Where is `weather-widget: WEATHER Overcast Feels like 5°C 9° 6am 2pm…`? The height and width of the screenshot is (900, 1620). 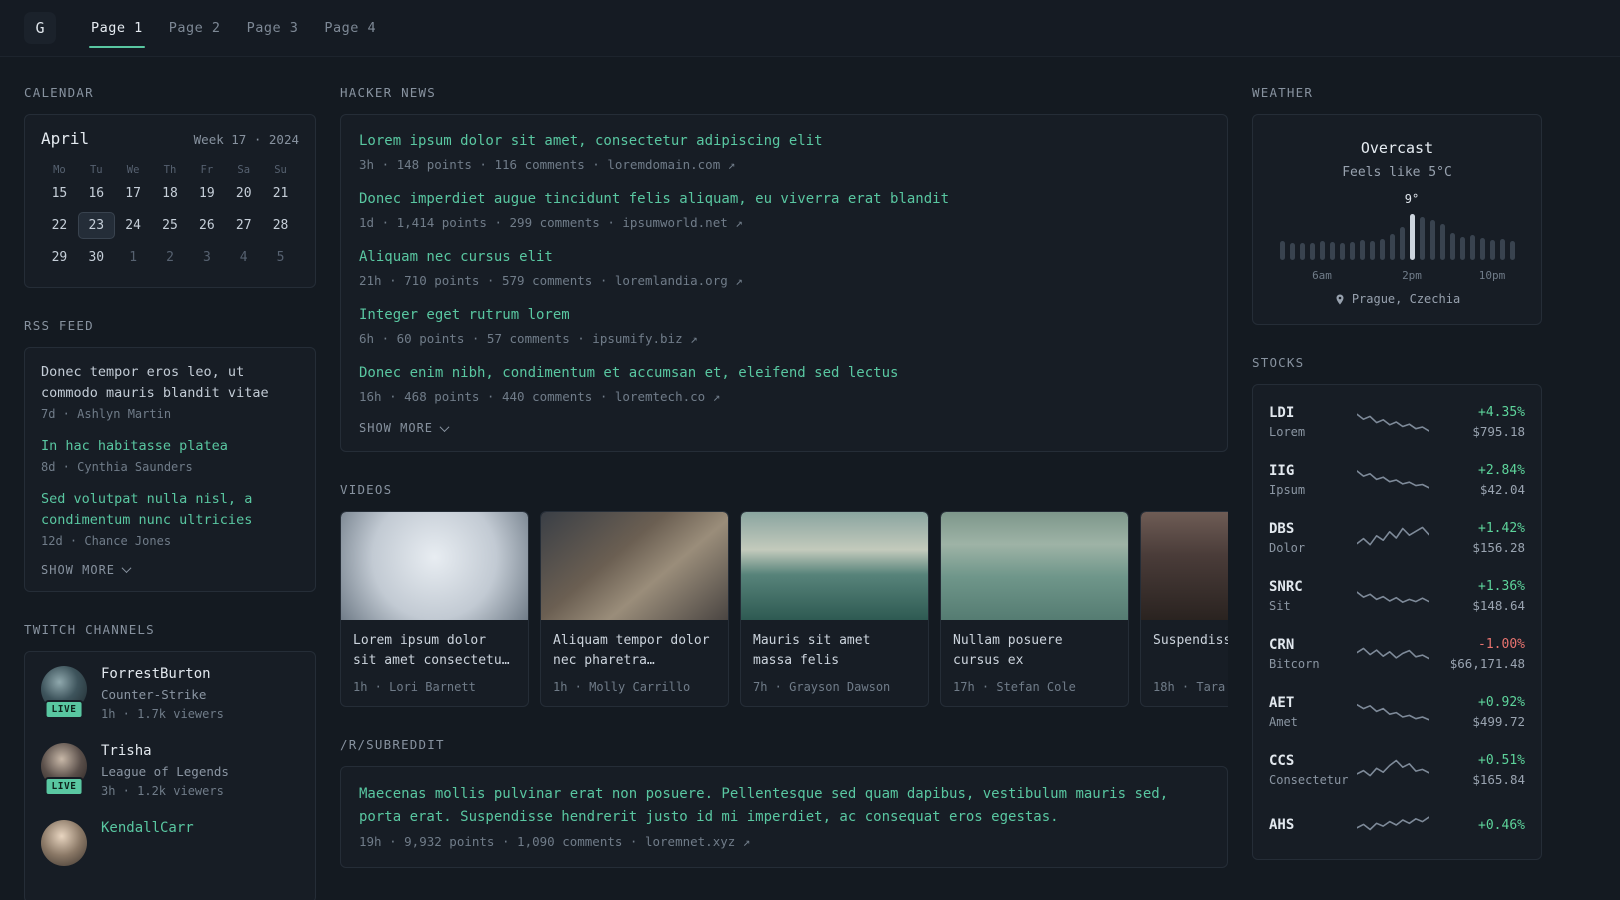 weather-widget: WEATHER Overcast Feels like 5°C 9° 6am 2pm… is located at coordinates (1397, 205).